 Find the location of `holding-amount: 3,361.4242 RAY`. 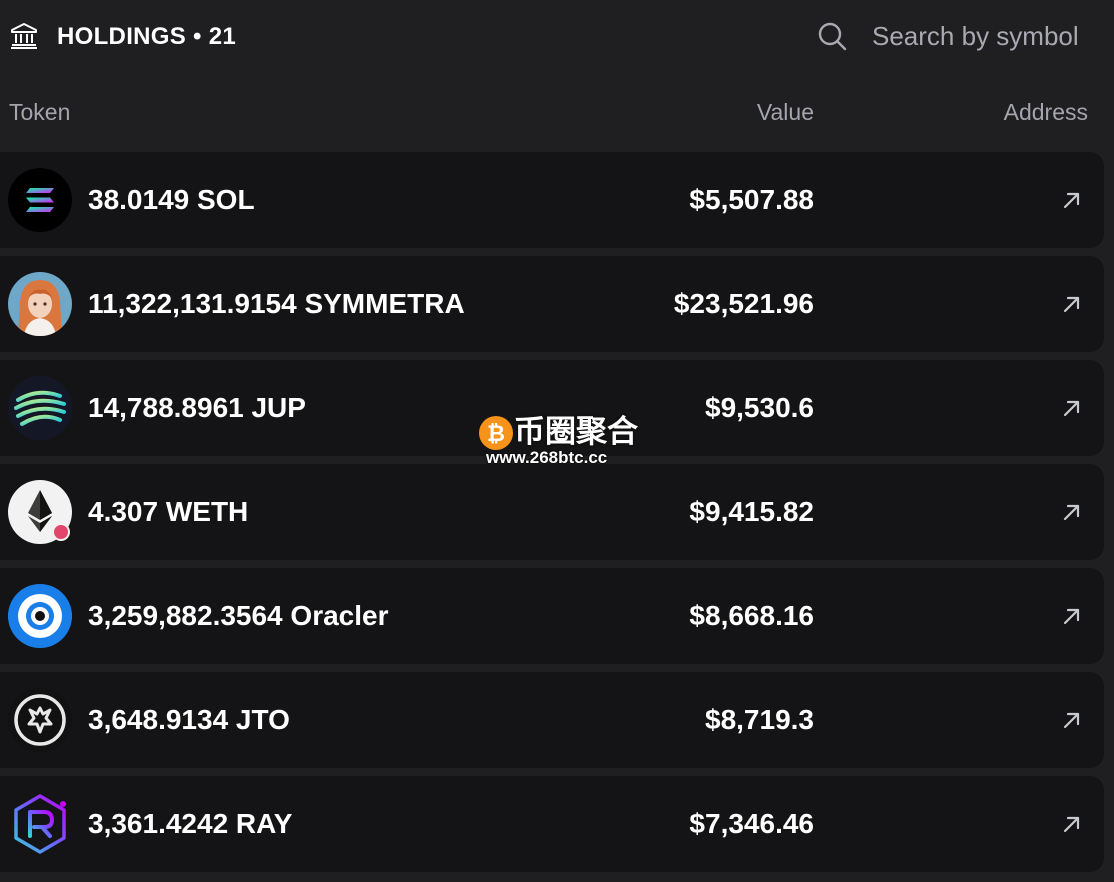

holding-amount: 3,361.4242 RAY is located at coordinates (190, 823).